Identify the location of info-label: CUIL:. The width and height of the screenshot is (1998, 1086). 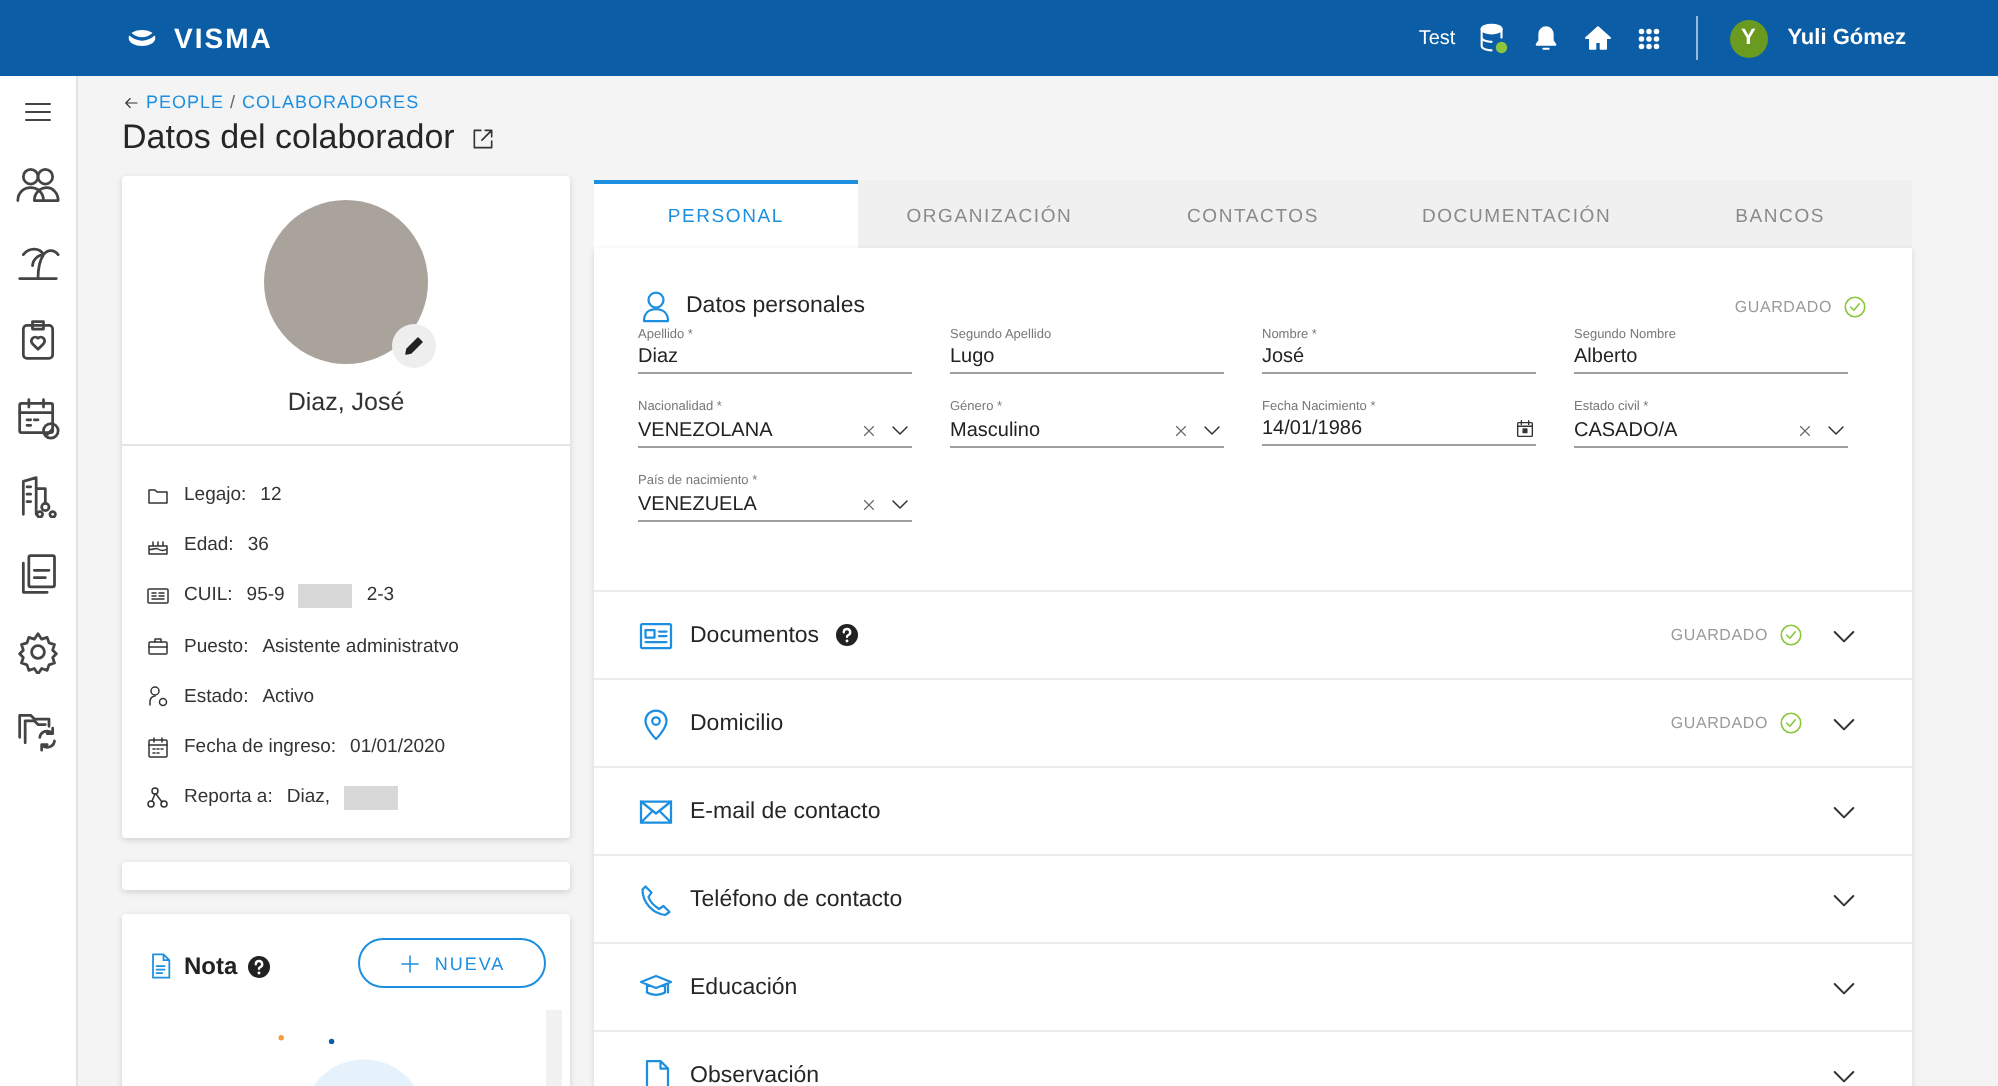
(208, 595).